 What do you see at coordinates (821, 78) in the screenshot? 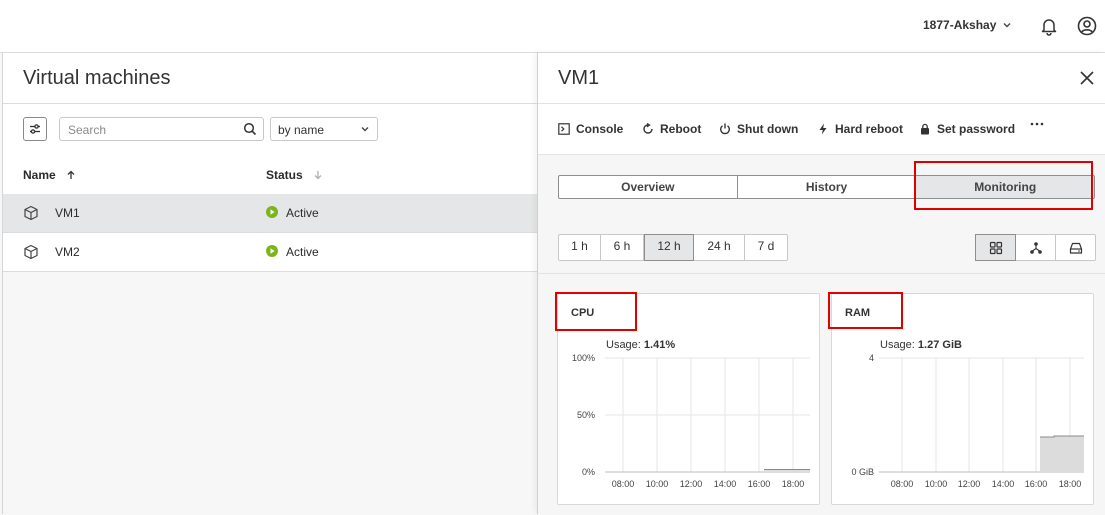
I see `detail-header: VM1` at bounding box center [821, 78].